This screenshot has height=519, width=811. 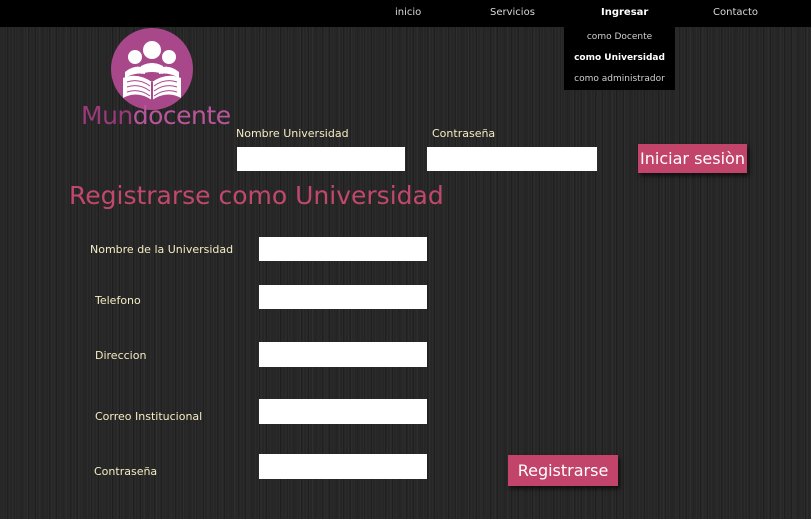 What do you see at coordinates (256, 195) in the screenshot?
I see `register-title: Registrarse como Universidad` at bounding box center [256, 195].